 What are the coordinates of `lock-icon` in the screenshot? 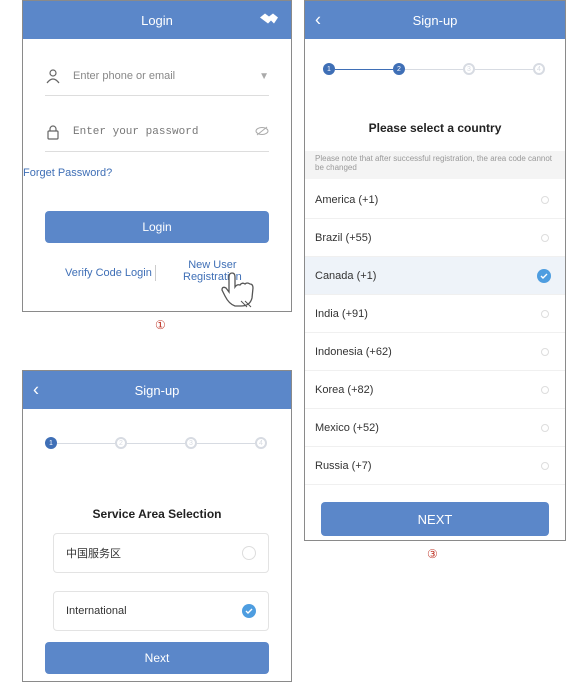 It's located at (53, 132).